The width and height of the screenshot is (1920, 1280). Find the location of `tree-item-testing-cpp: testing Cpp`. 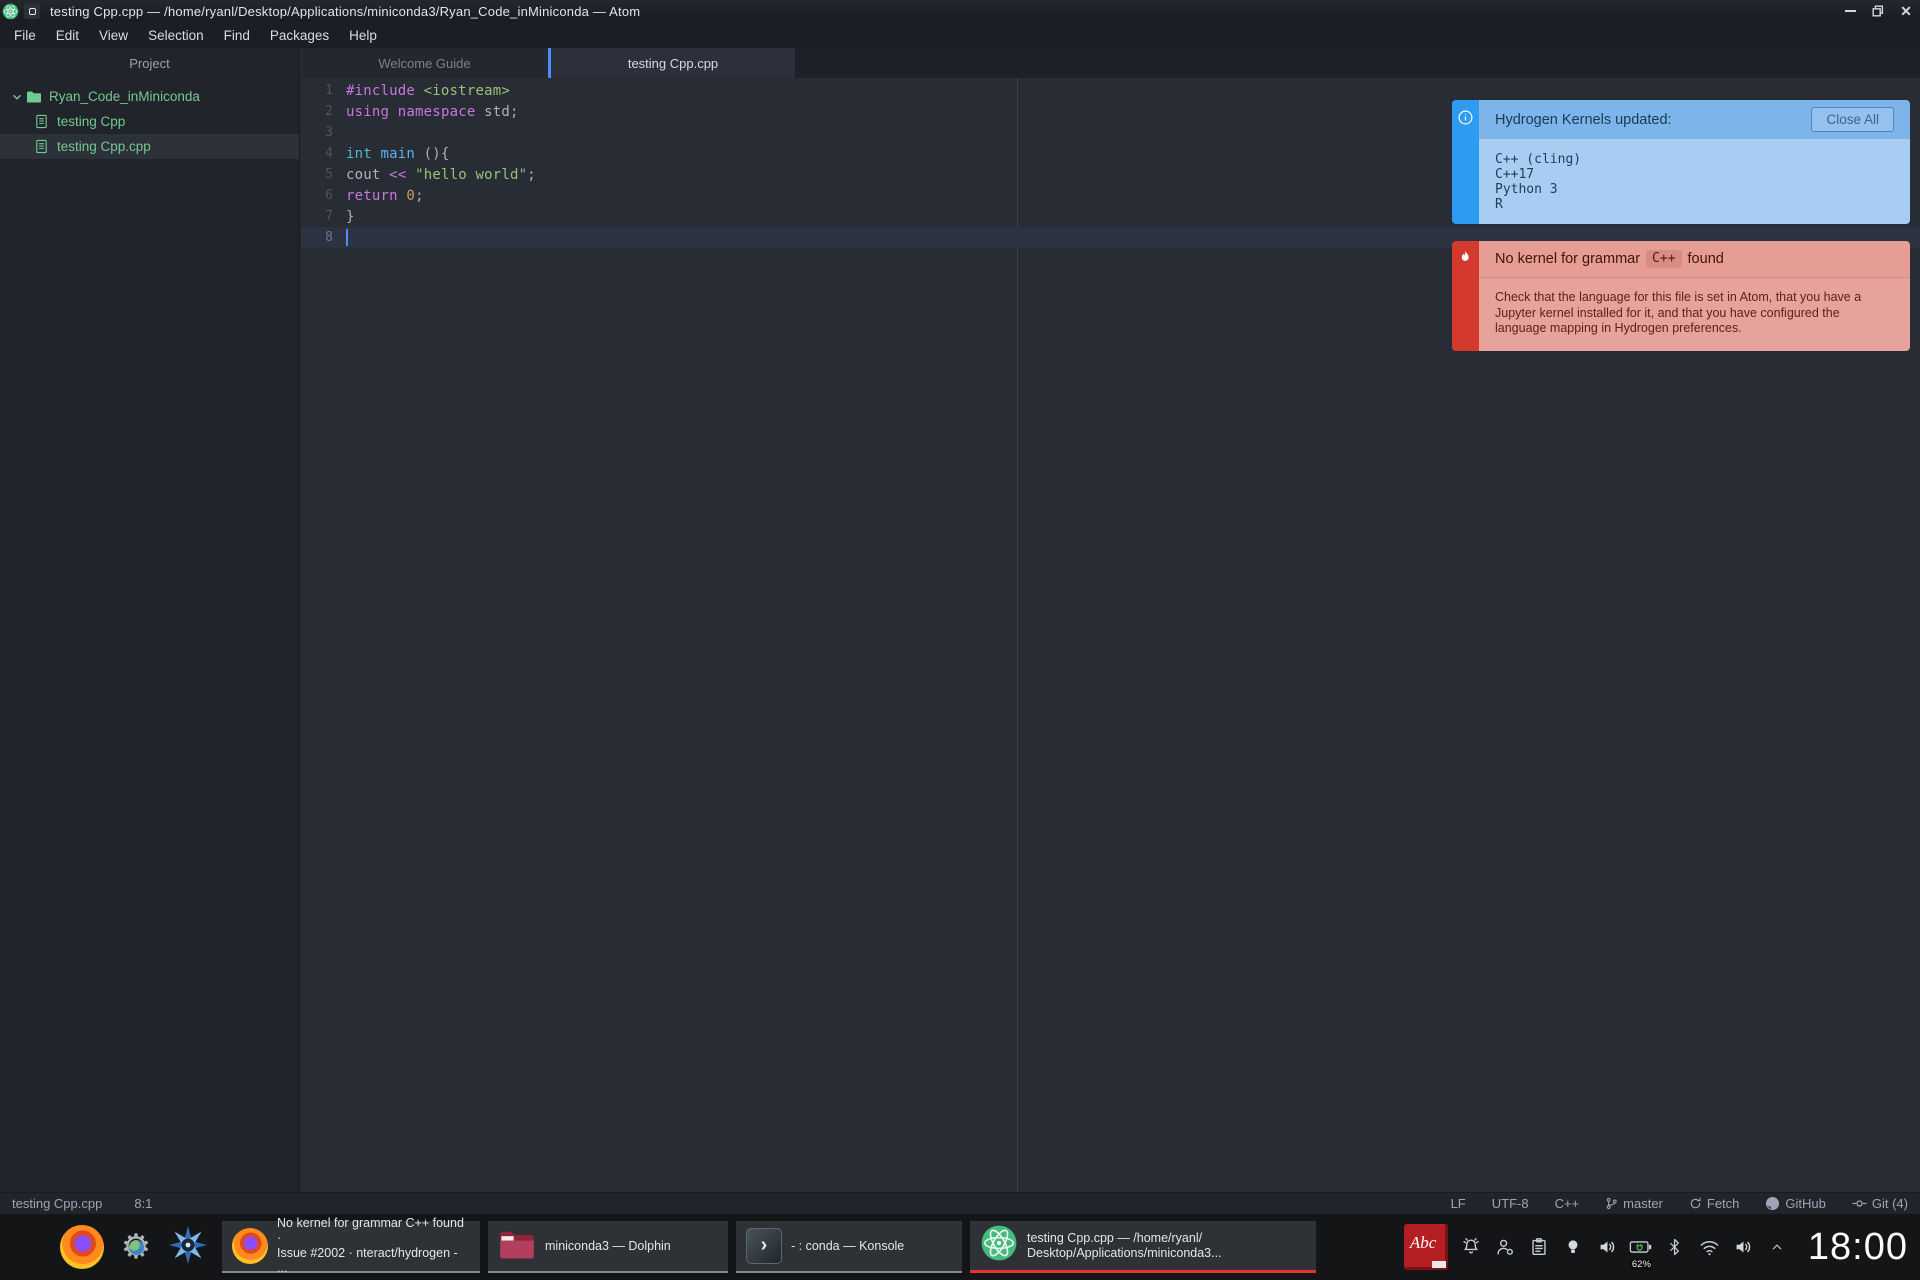

tree-item-testing-cpp: testing Cpp is located at coordinates (149, 121).